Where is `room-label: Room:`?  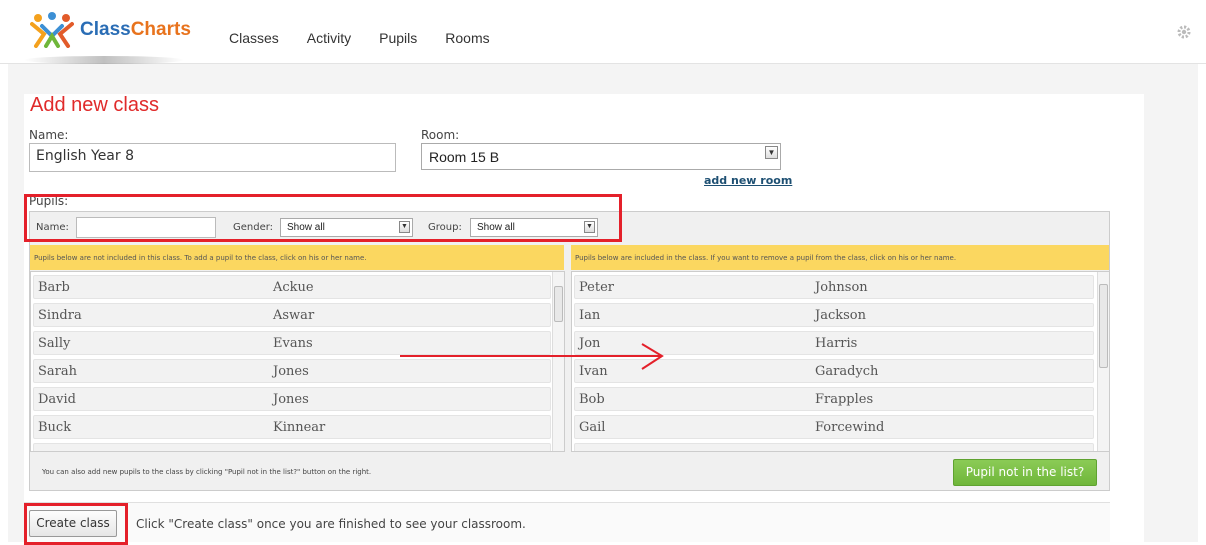 room-label: Room: is located at coordinates (440, 135).